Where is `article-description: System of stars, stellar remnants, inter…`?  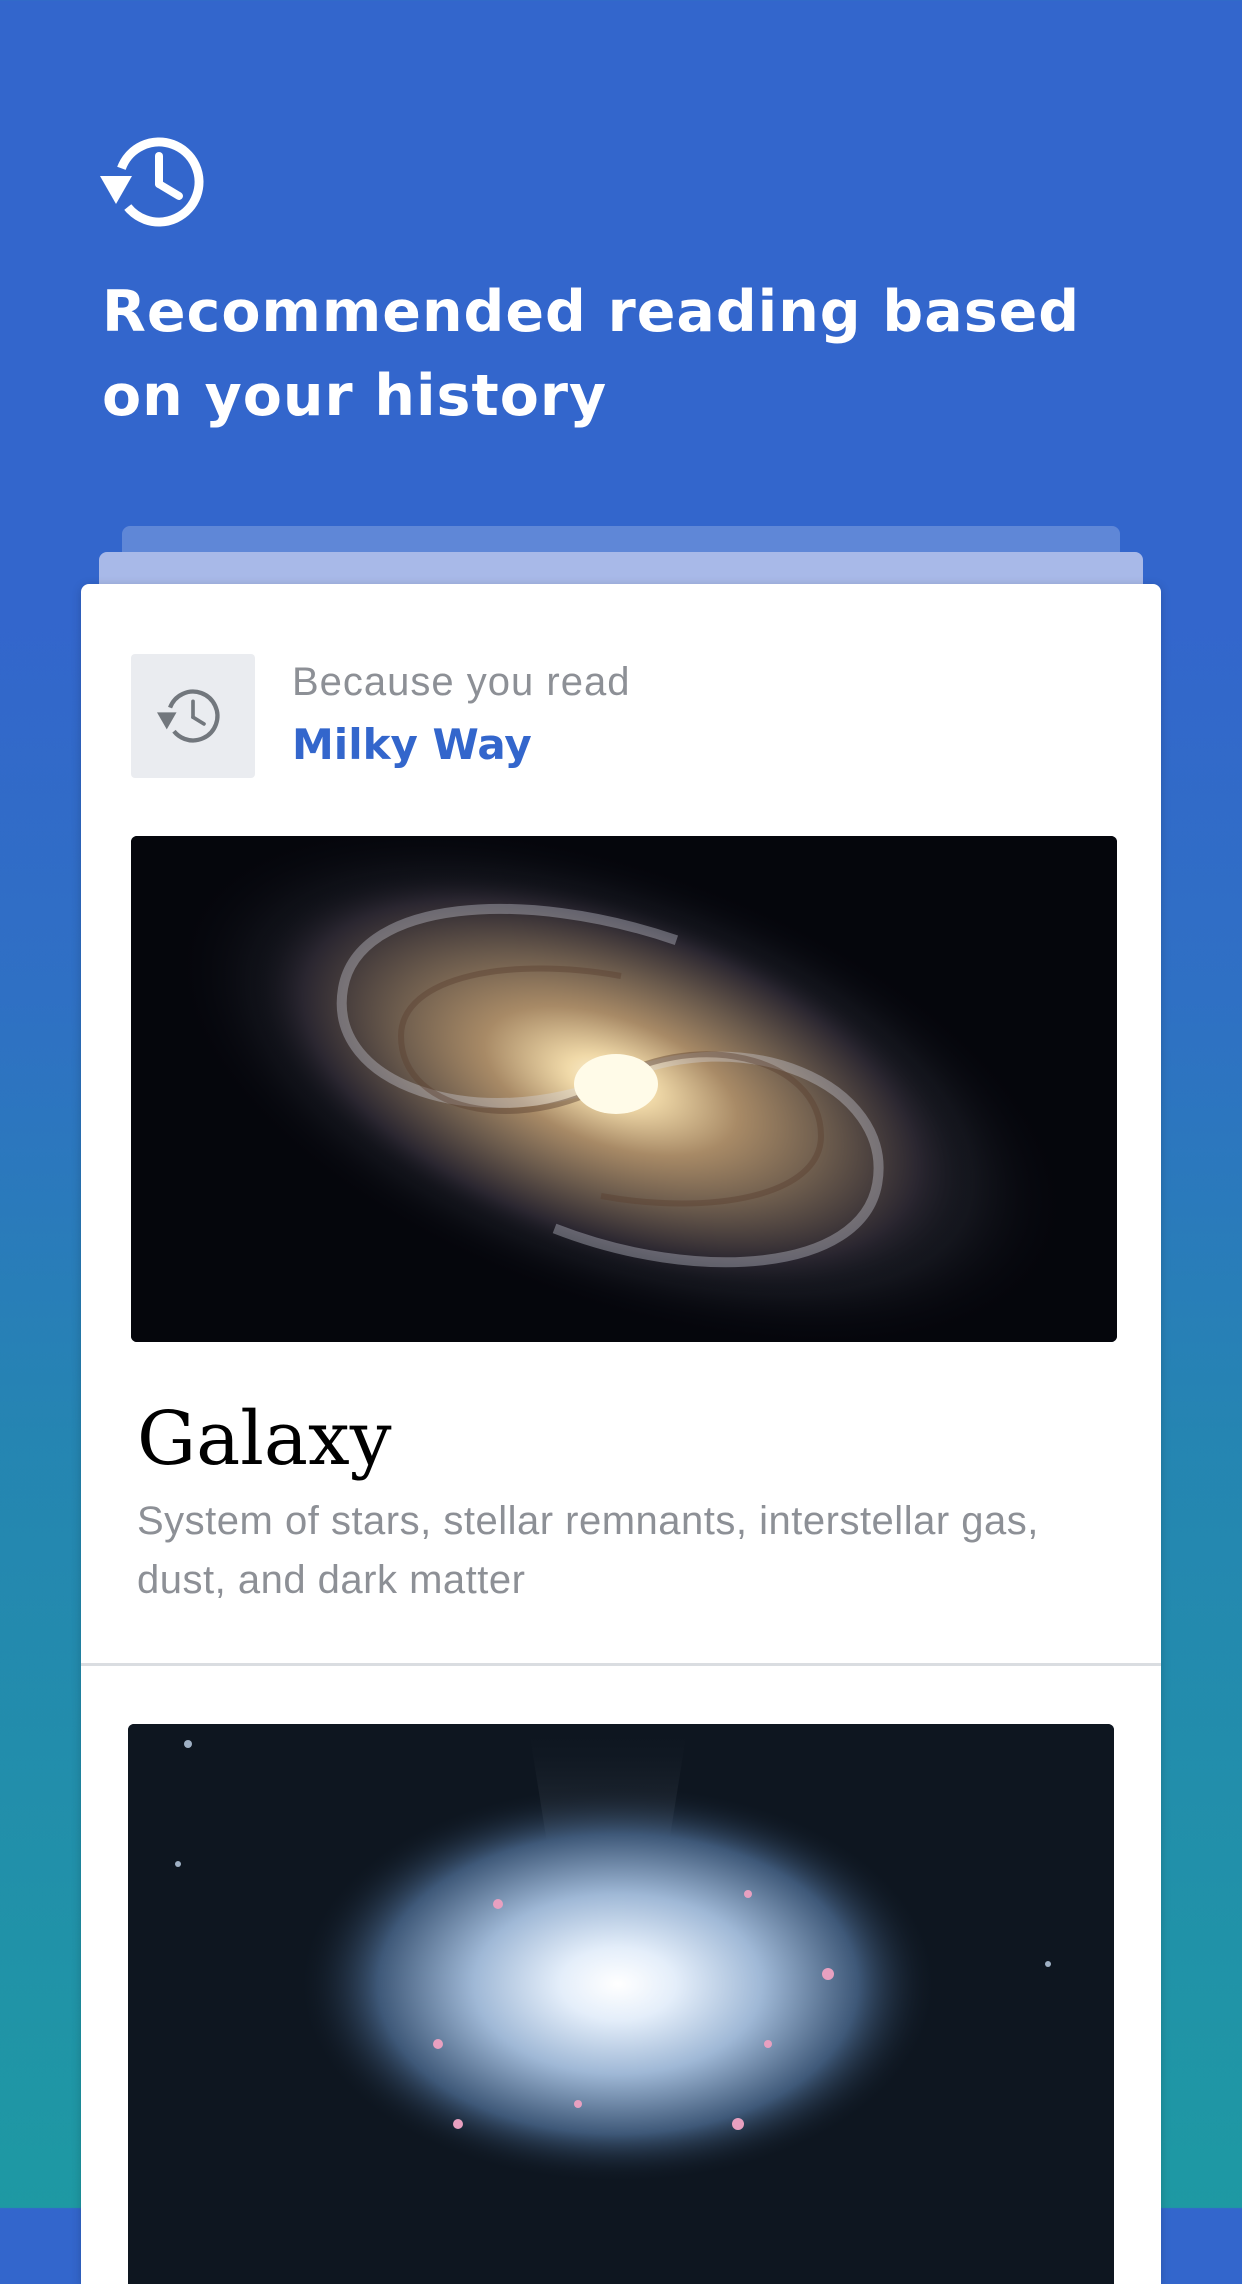
article-description: System of stars, stellar remnants, inter… is located at coordinates (588, 1550).